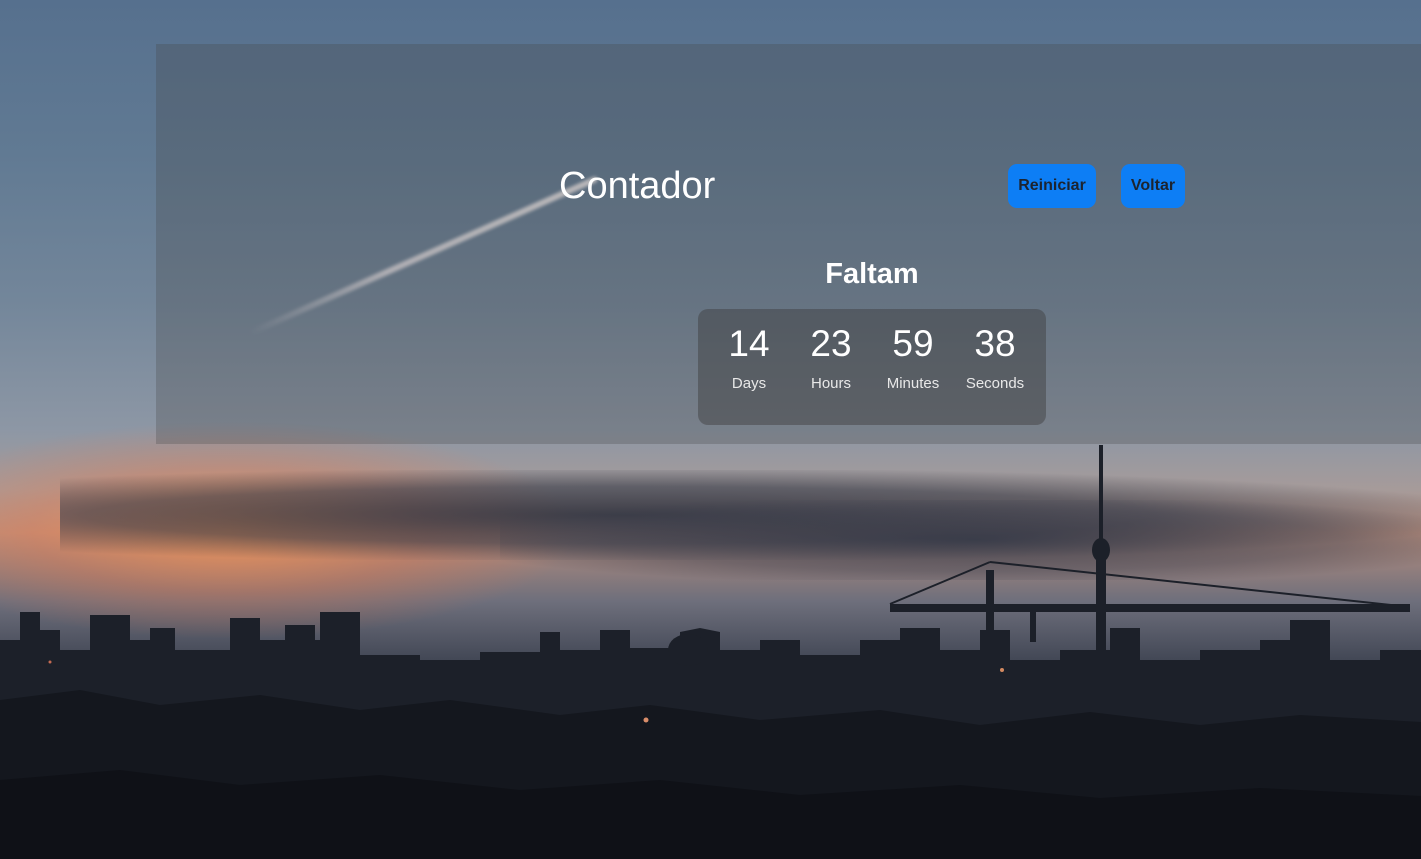 This screenshot has width=1421, height=859. I want to click on seconds-label: Seconds, so click(995, 383).